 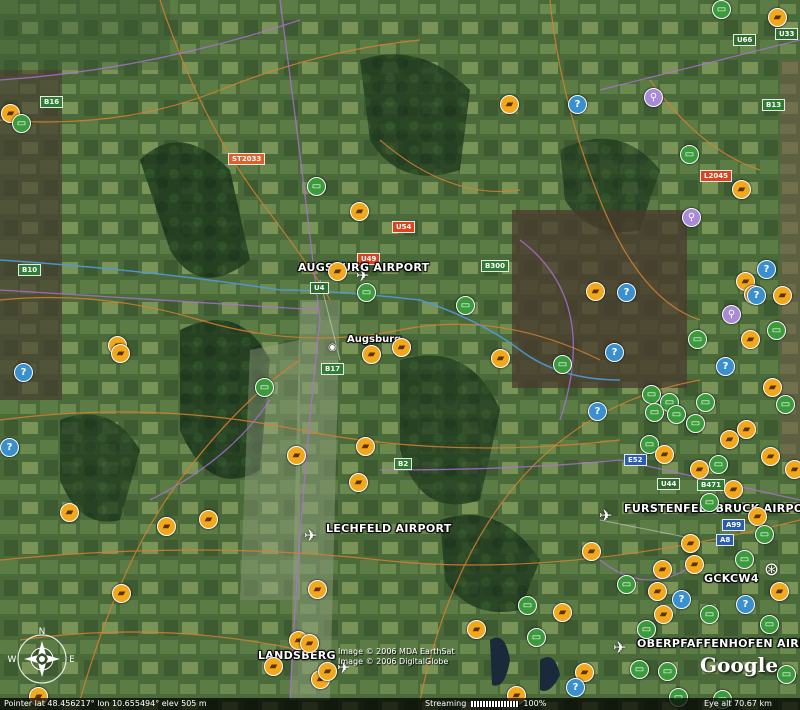 What do you see at coordinates (332, 348) in the screenshot?
I see `city-pin-icon: ◉` at bounding box center [332, 348].